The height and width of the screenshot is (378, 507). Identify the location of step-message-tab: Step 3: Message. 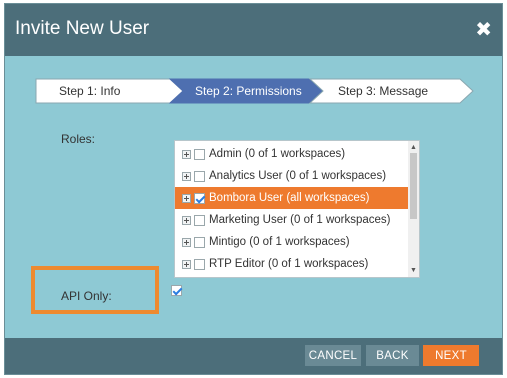
(383, 91).